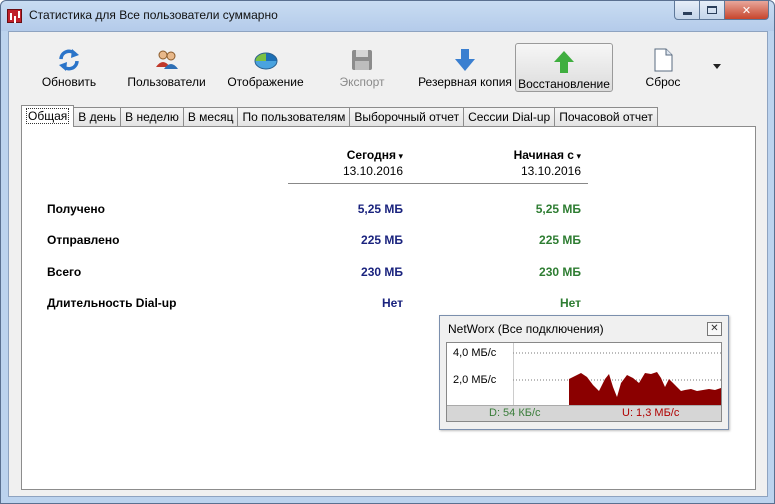  Describe the element at coordinates (265, 82) in the screenshot. I see `display-label: Отображение` at that location.